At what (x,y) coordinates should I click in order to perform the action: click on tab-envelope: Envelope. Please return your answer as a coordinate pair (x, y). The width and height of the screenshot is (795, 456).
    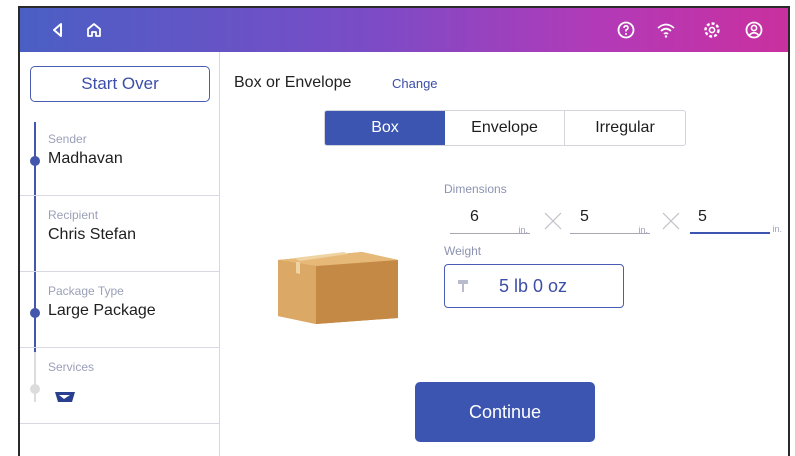
    Looking at the image, I should click on (505, 128).